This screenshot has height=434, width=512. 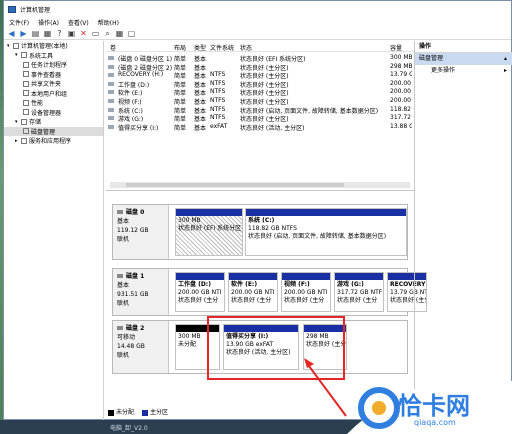 What do you see at coordinates (53, 46) in the screenshot?
I see `tree-item: ▾ 计算机管理(本地)` at bounding box center [53, 46].